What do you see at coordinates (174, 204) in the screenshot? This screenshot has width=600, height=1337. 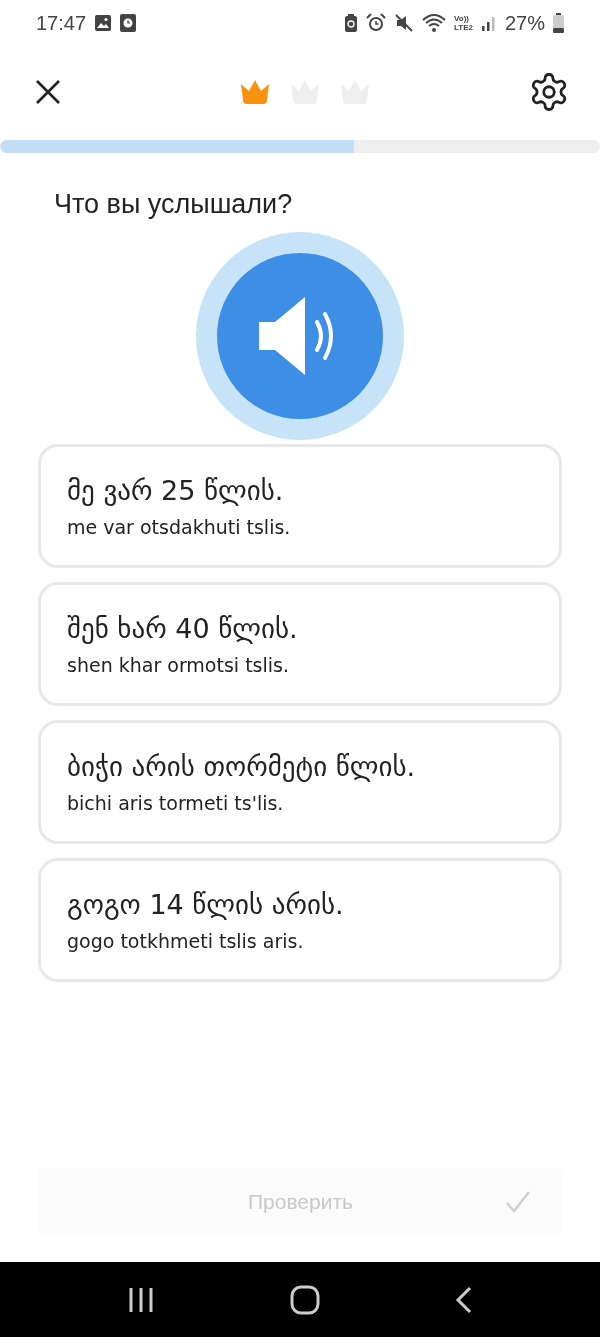 I see `question-title: Что вы услышали?` at bounding box center [174, 204].